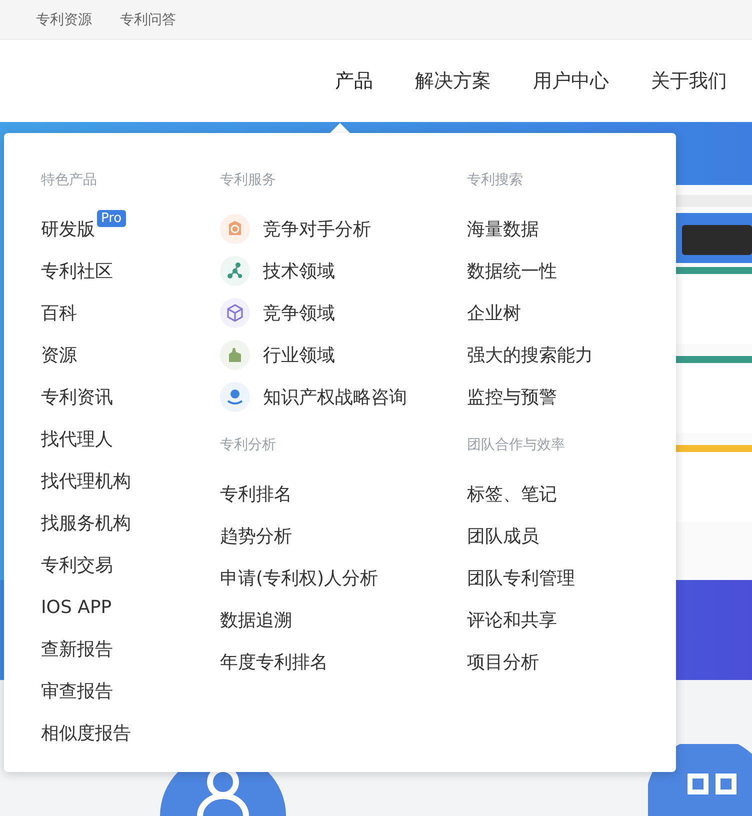  What do you see at coordinates (317, 229) in the screenshot?
I see `menu-item-label: 竞争对手分析` at bounding box center [317, 229].